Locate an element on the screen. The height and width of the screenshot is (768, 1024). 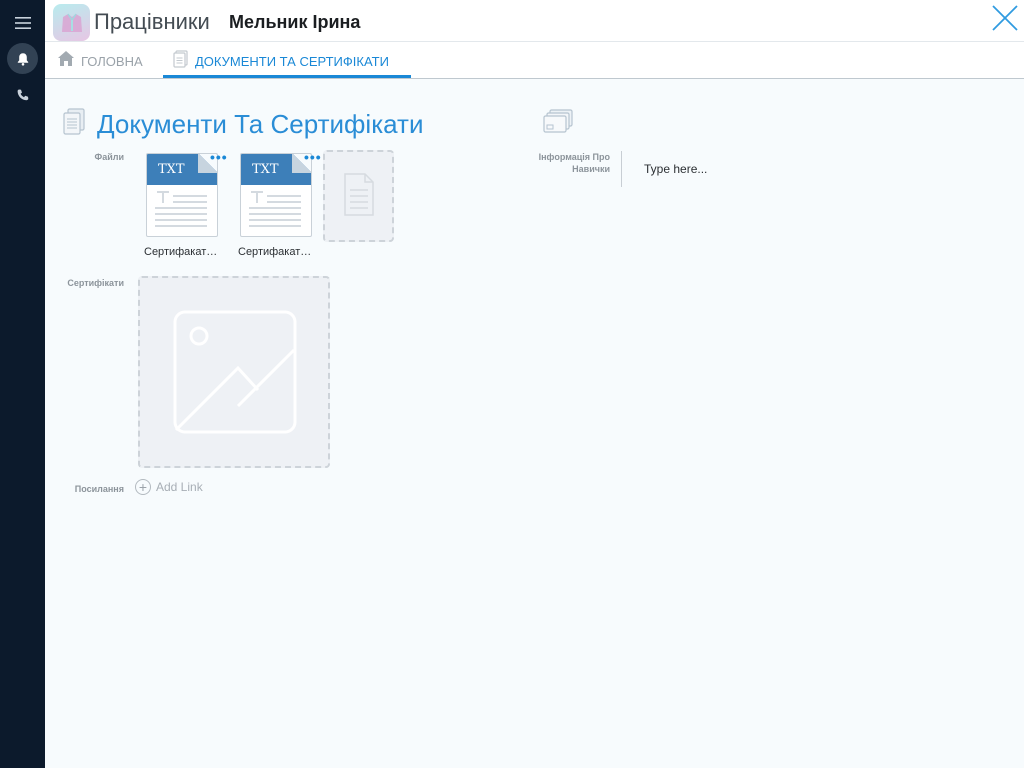
menu-icon is located at coordinates (22, 22).